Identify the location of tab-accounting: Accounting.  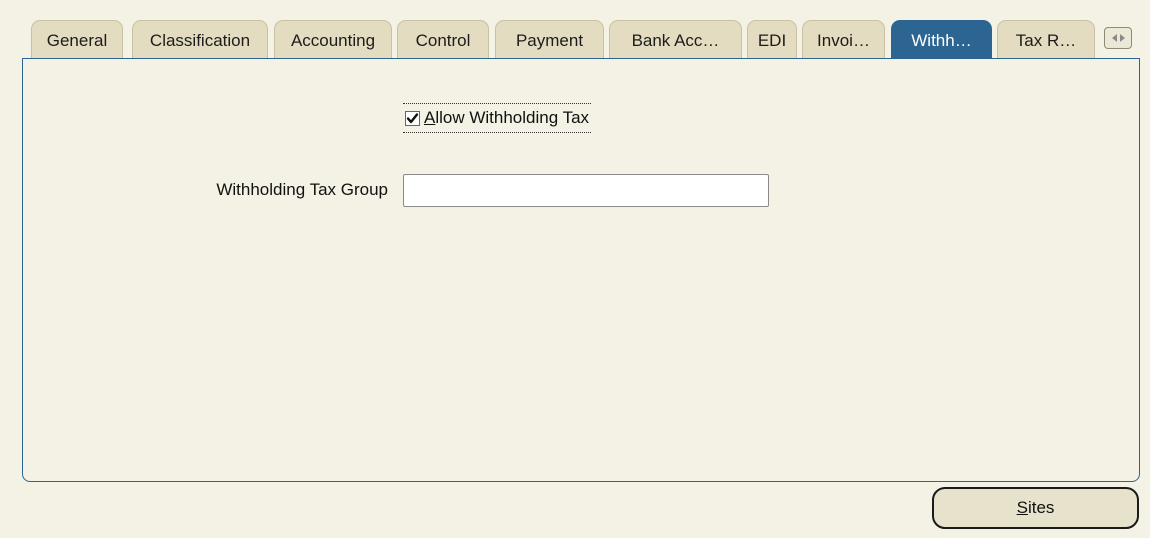
(333, 39).